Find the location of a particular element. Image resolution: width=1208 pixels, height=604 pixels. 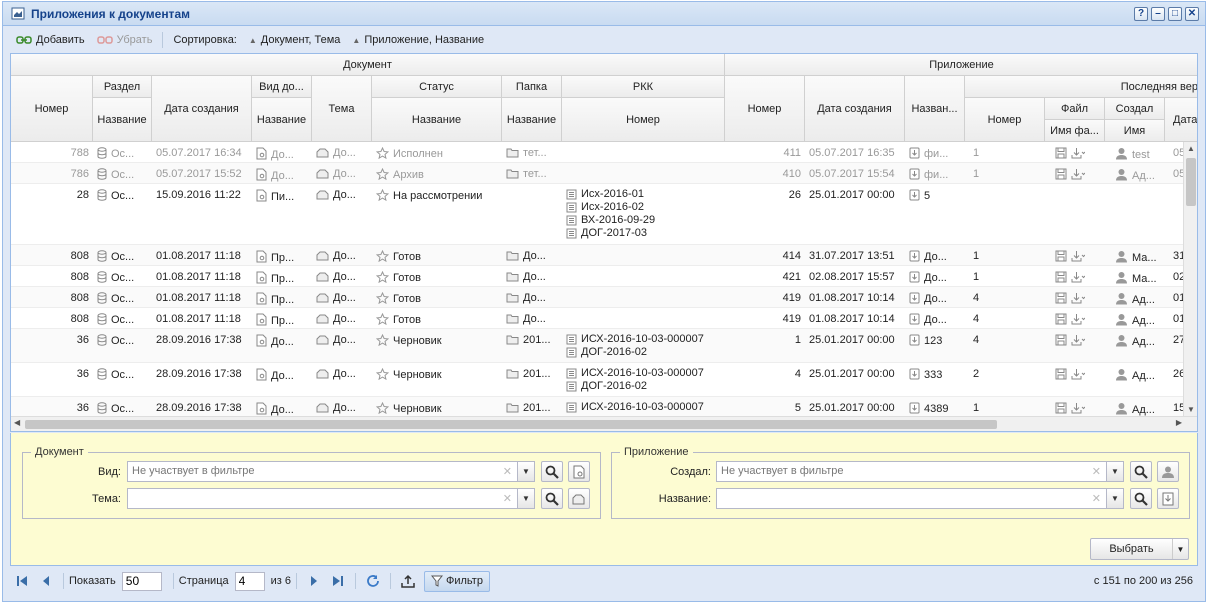

header-version-number: Номер is located at coordinates (1005, 120).